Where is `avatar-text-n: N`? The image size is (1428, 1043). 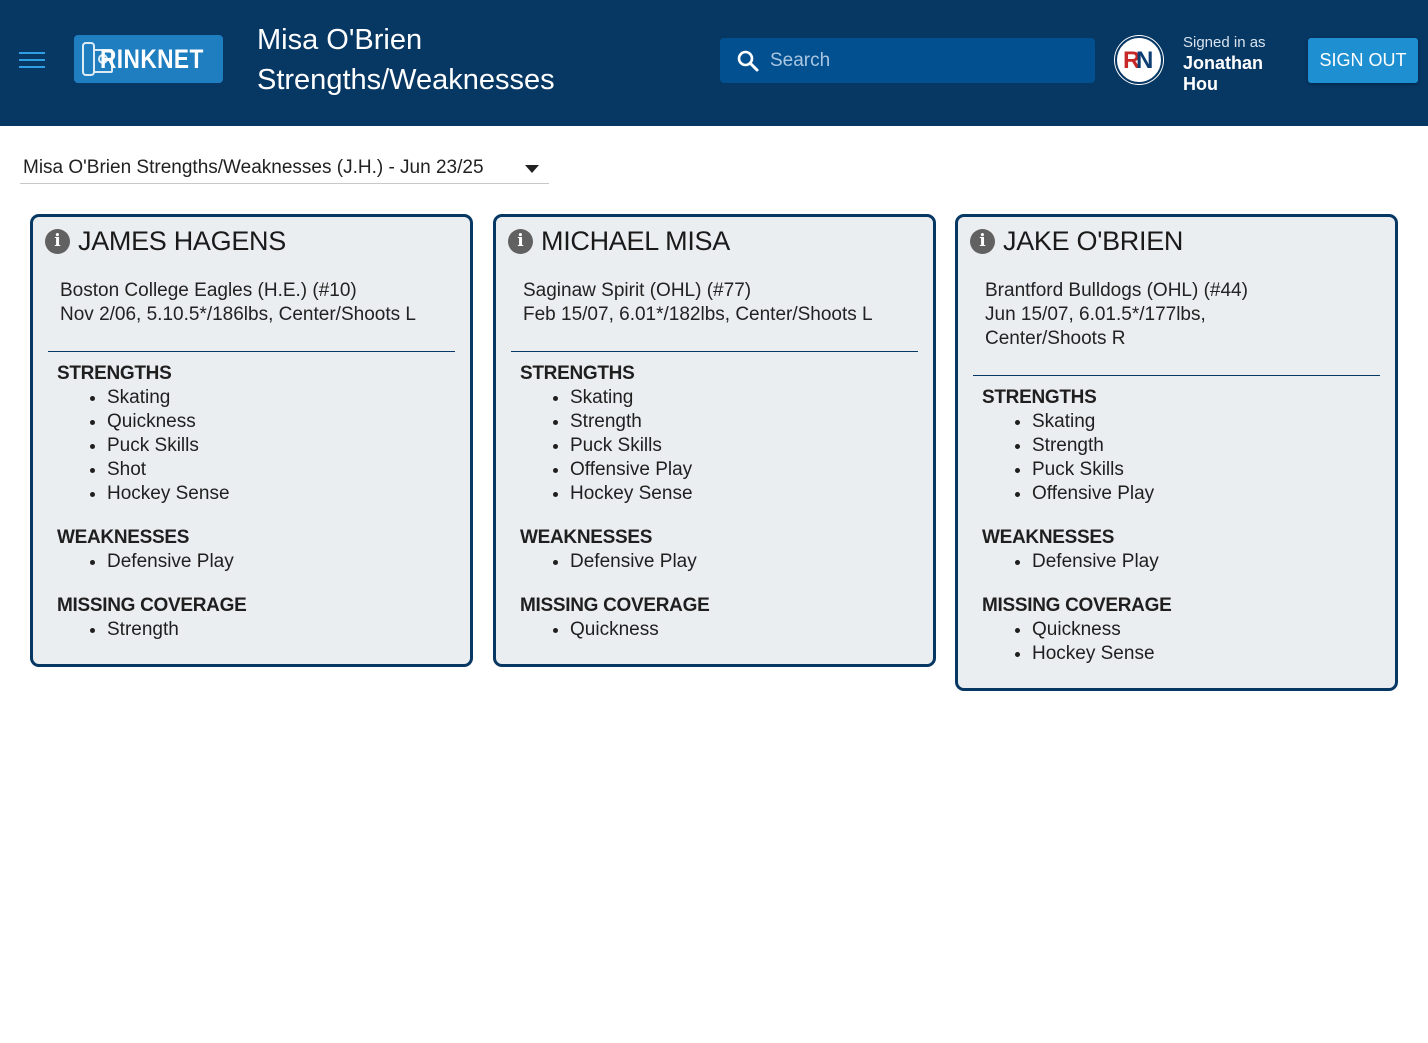 avatar-text-n: N is located at coordinates (1144, 60).